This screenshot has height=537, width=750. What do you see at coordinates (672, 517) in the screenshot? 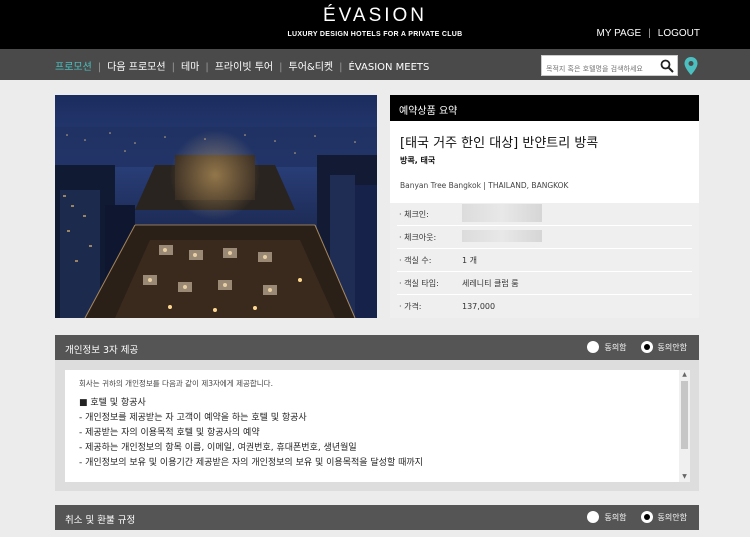
I see `refund-disagree-label: 동의안함` at bounding box center [672, 517].